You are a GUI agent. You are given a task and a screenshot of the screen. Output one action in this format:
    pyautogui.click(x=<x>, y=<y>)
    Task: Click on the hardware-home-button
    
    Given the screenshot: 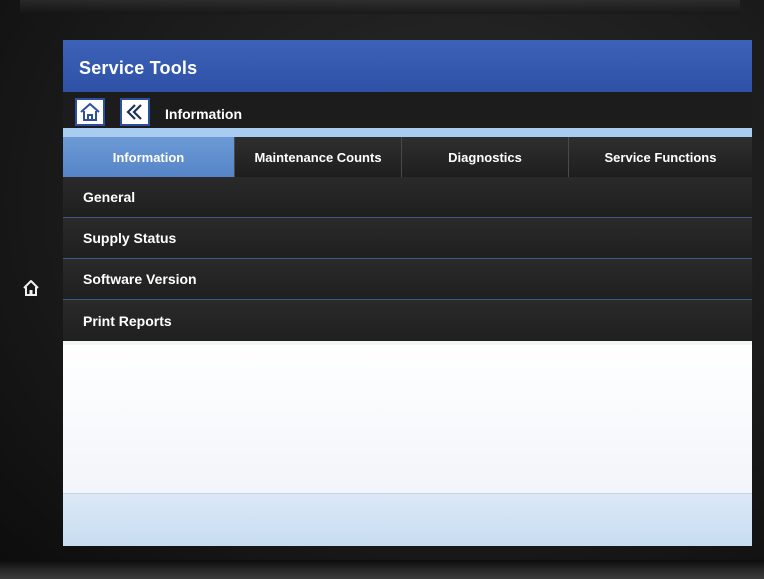 What is the action you would take?
    pyautogui.click(x=31, y=288)
    